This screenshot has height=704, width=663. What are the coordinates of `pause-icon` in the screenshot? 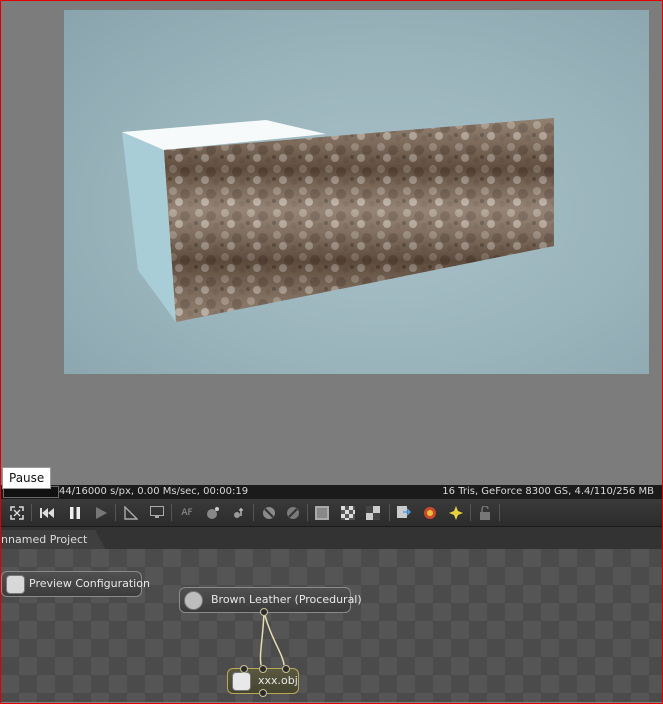 It's located at (75, 512).